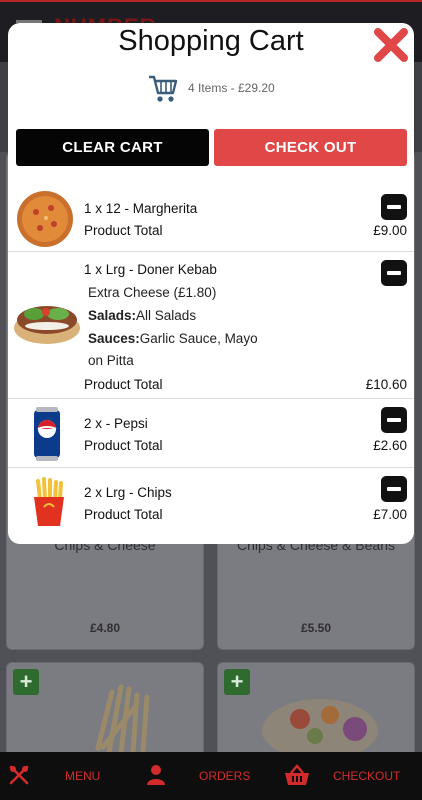 The image size is (422, 800). I want to click on cart-item: 2 x - Pepsi Product Total £2.60, so click(211, 433).